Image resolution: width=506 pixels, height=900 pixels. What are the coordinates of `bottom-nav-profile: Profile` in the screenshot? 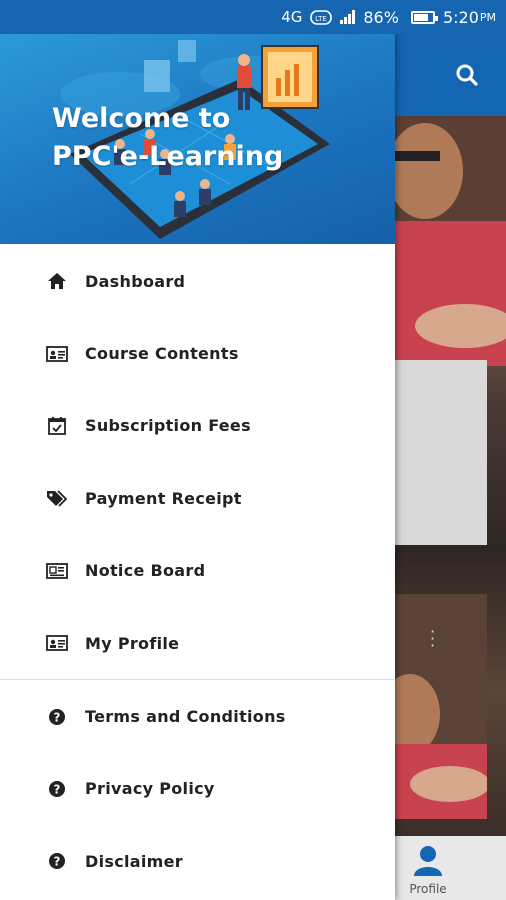 It's located at (428, 870).